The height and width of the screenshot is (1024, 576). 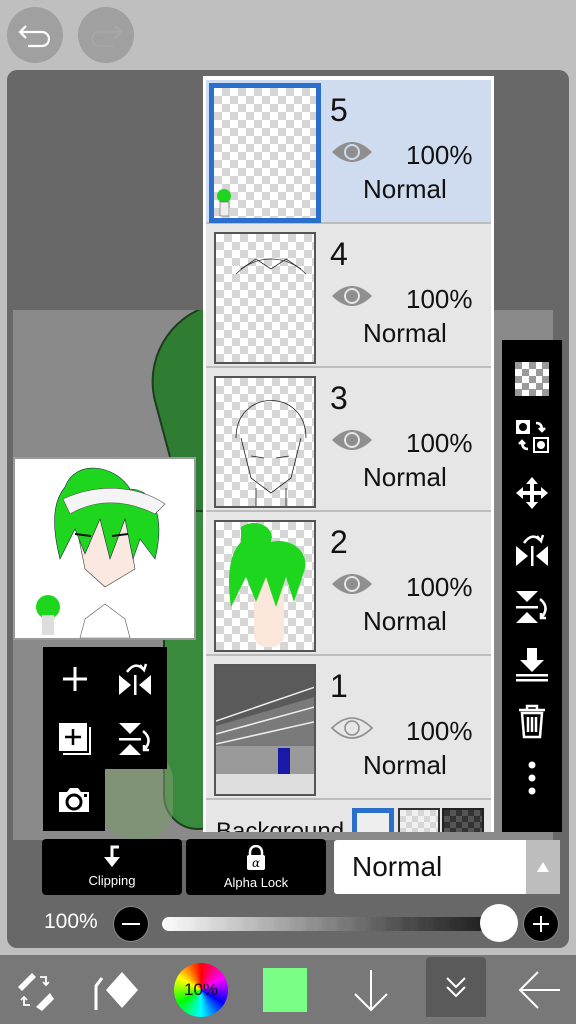 I want to click on background-dark-option, so click(x=463, y=820).